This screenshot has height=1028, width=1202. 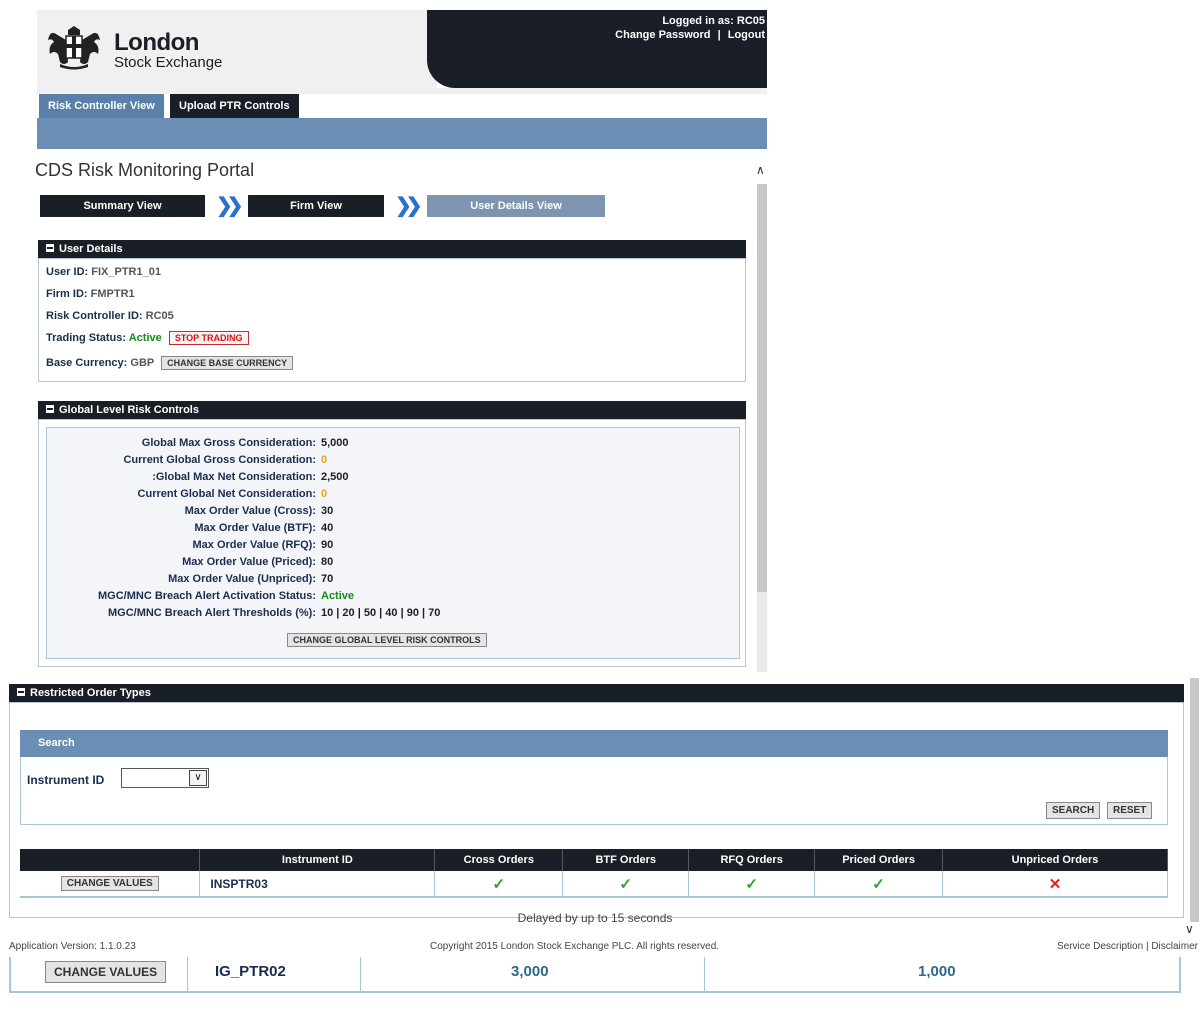 What do you see at coordinates (327, 579) in the screenshot?
I see `risk-control-value: 70` at bounding box center [327, 579].